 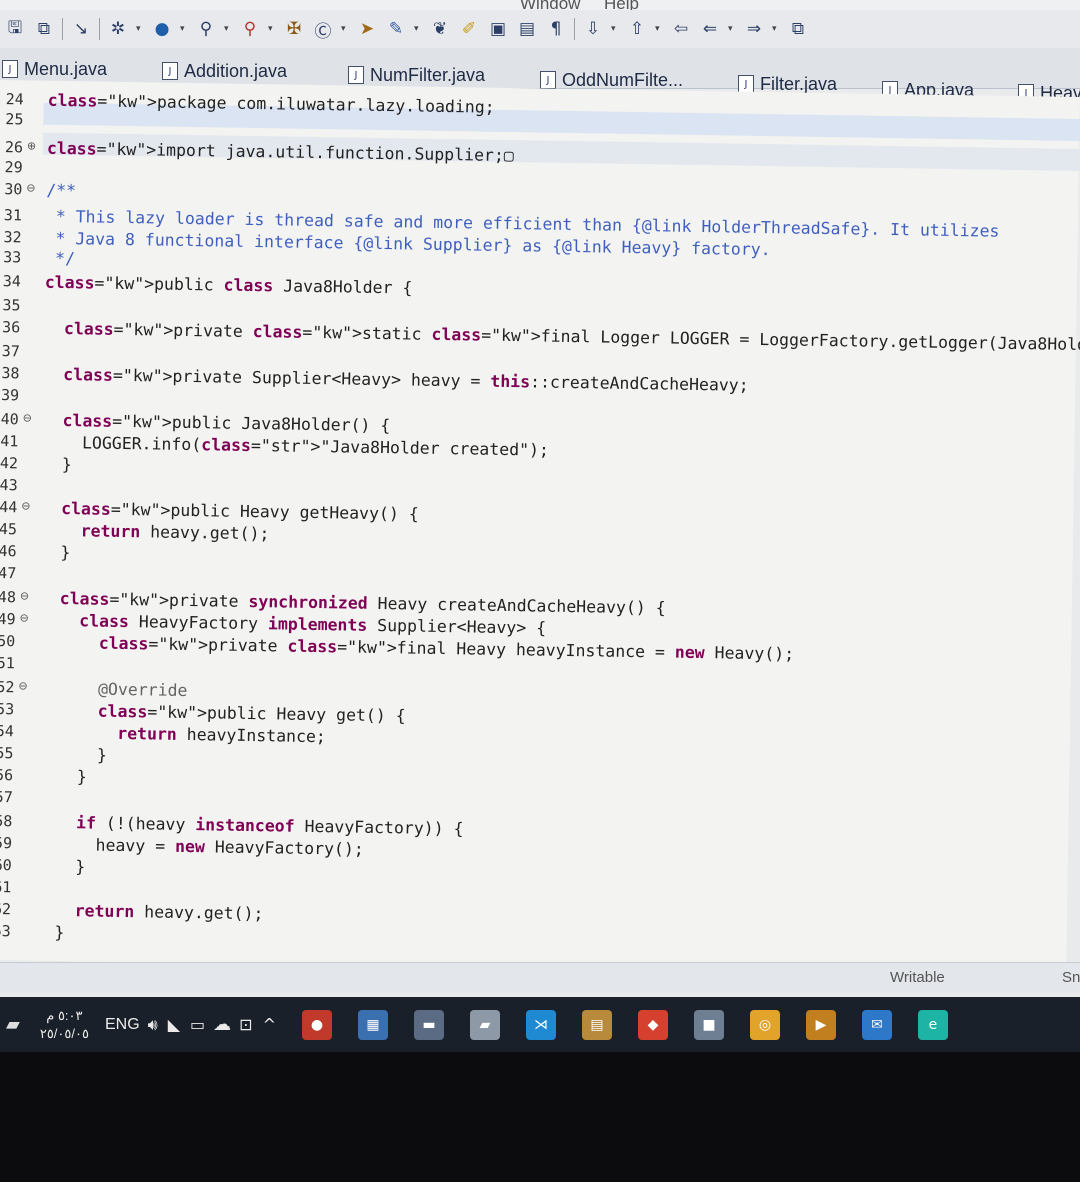 What do you see at coordinates (8, 619) in the screenshot?
I see `line-number: 49` at bounding box center [8, 619].